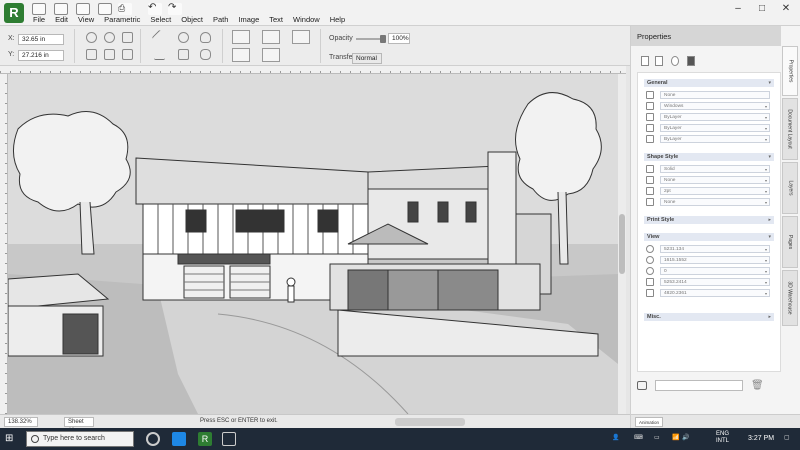 The height and width of the screenshot is (450, 800). I want to click on eye-icon, so click(675, 61).